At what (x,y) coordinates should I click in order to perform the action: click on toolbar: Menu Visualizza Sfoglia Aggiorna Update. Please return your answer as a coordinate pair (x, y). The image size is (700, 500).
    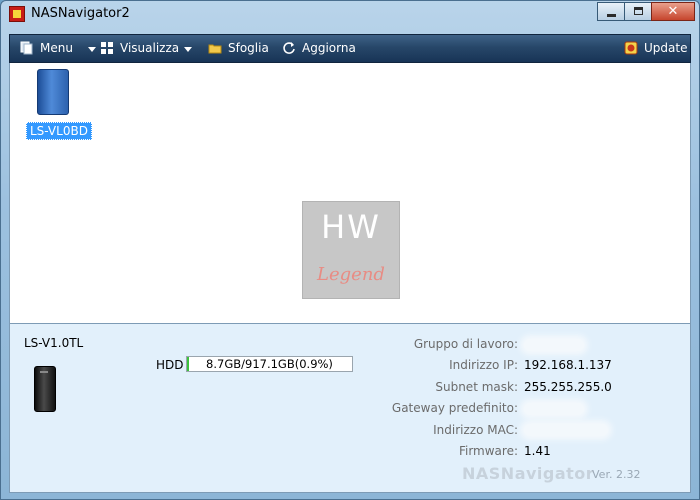
    Looking at the image, I should click on (350, 48).